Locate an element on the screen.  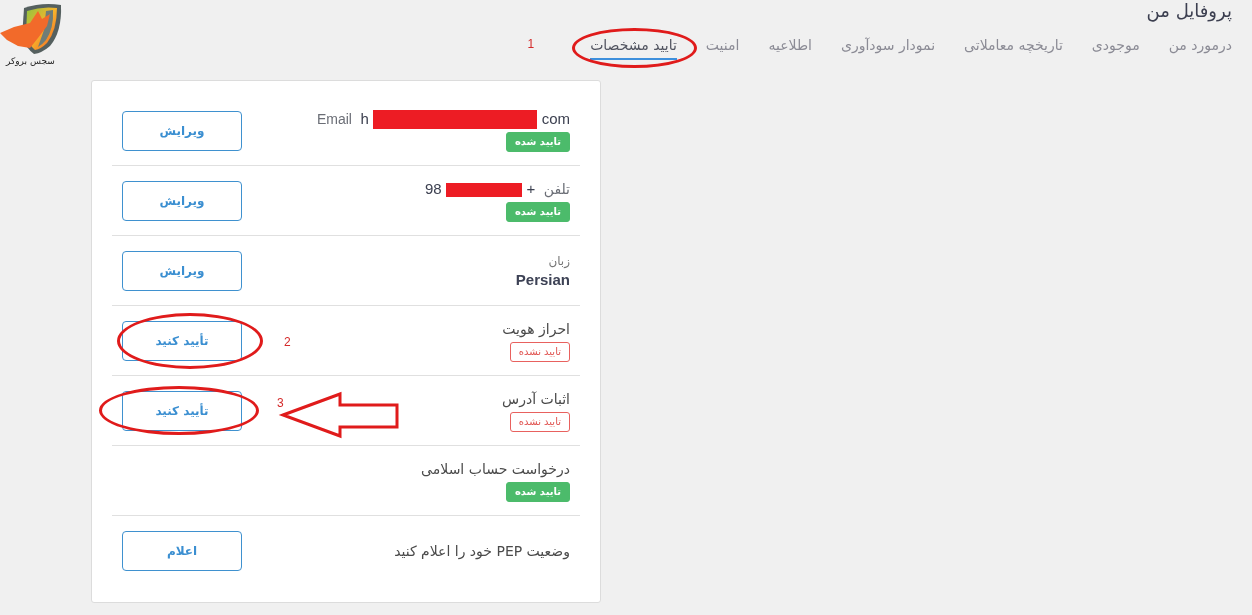
field-value: h is located at coordinates (364, 118).